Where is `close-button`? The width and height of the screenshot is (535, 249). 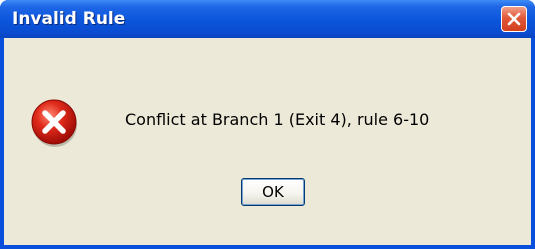
close-button is located at coordinates (514, 19).